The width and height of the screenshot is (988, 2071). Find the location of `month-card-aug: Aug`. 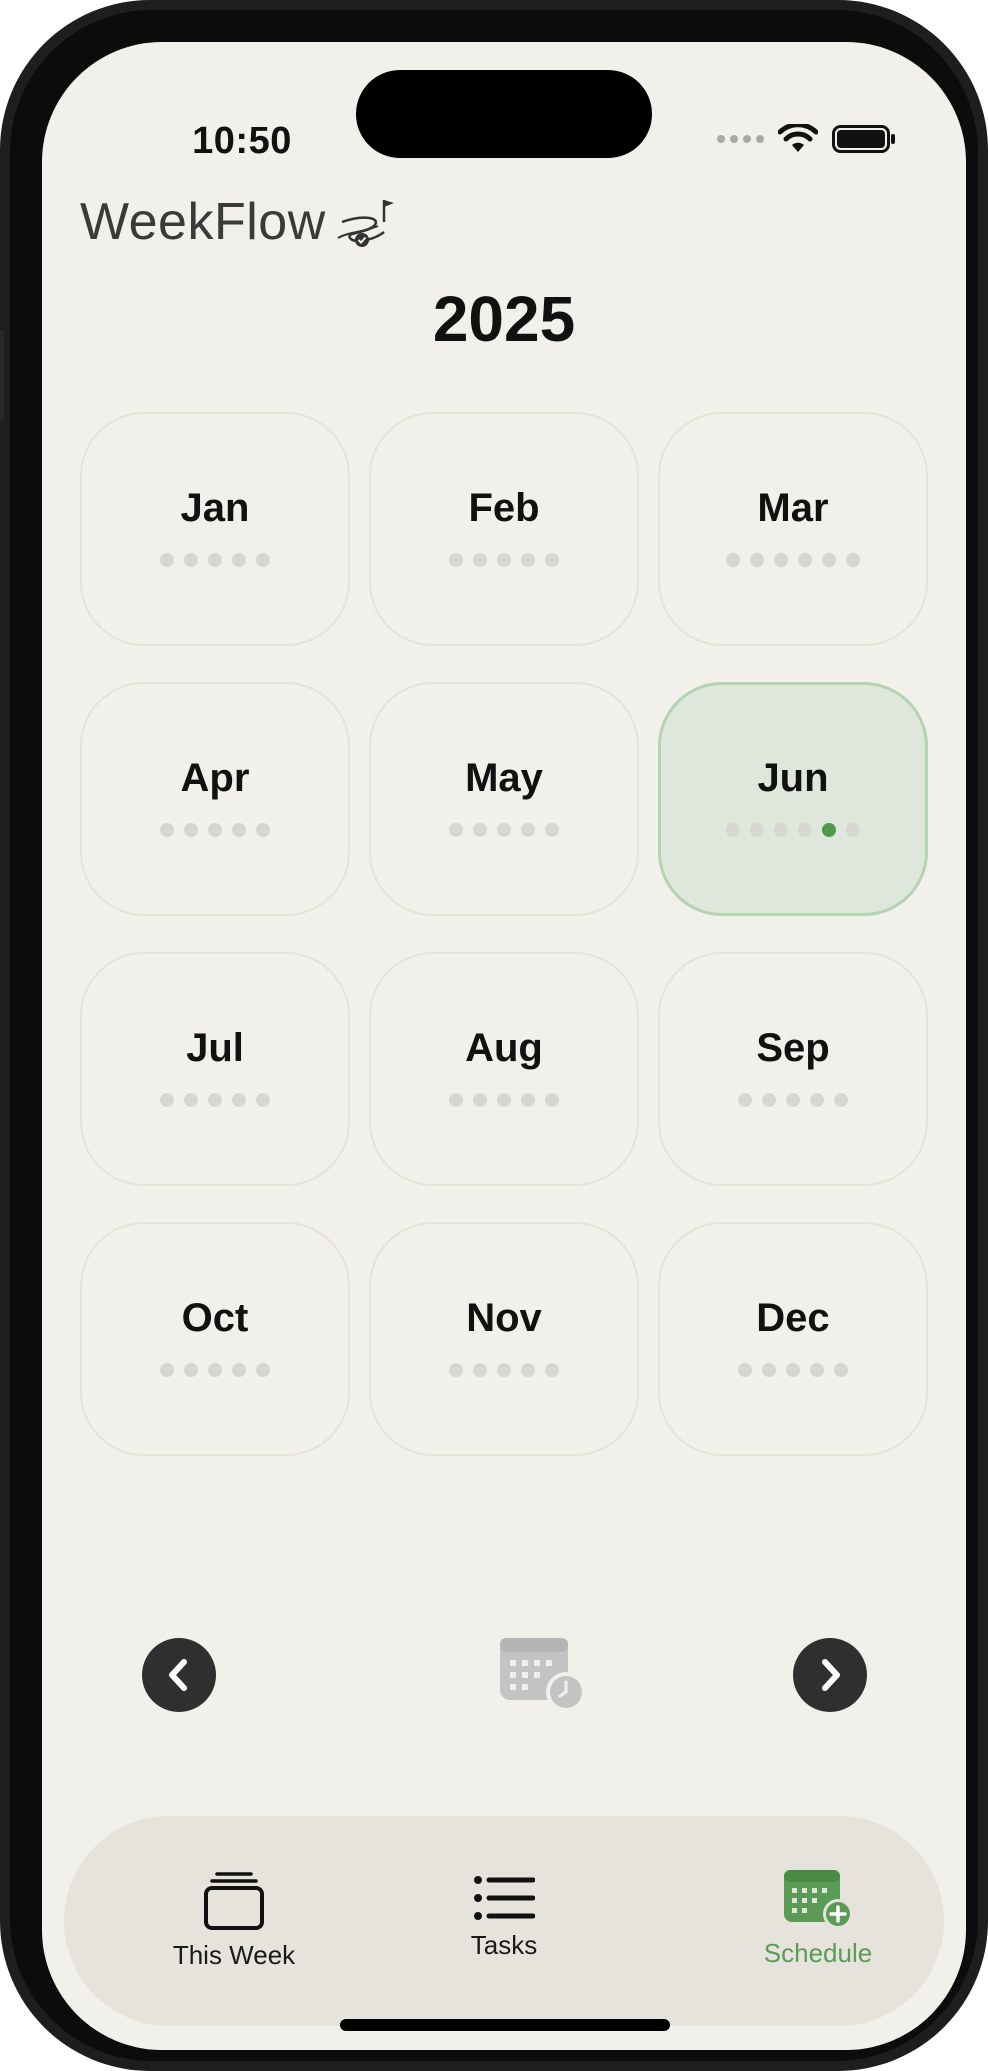

month-card-aug: Aug is located at coordinates (504, 1069).